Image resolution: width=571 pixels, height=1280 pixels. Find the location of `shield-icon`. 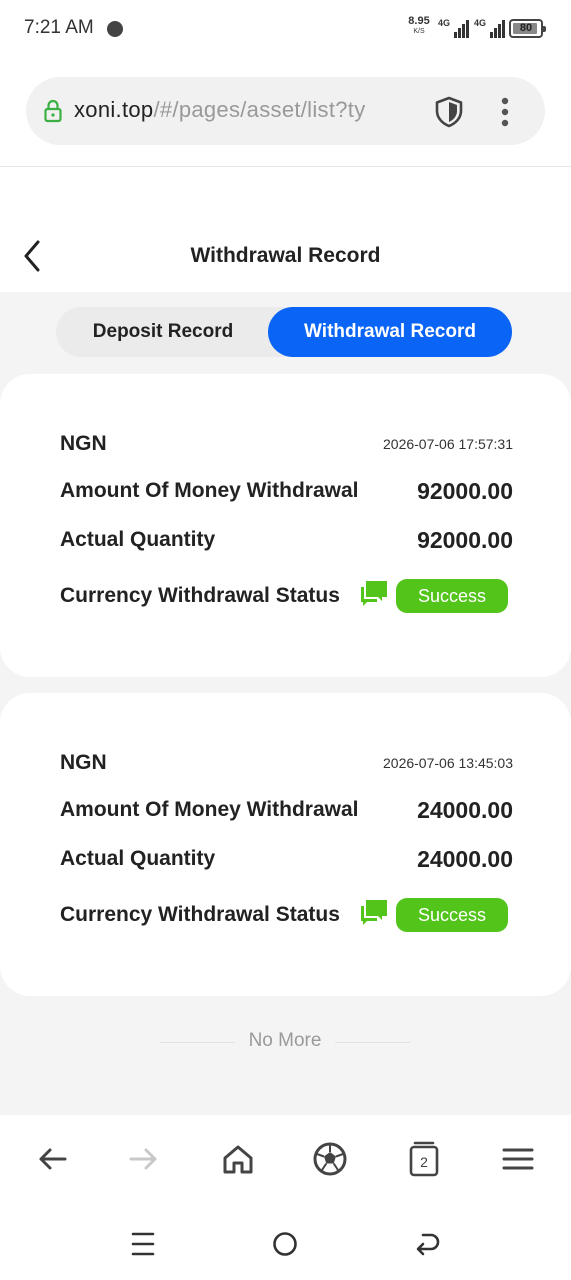

shield-icon is located at coordinates (449, 112).